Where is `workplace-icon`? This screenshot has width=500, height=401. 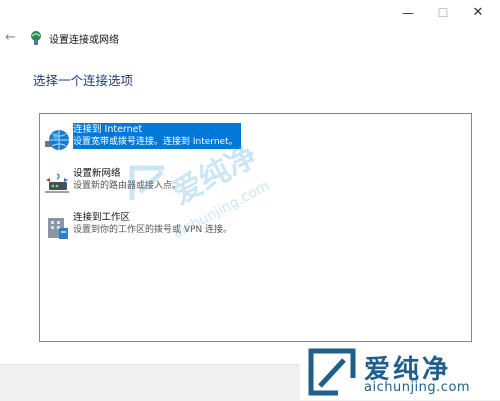
workplace-icon is located at coordinates (57, 228).